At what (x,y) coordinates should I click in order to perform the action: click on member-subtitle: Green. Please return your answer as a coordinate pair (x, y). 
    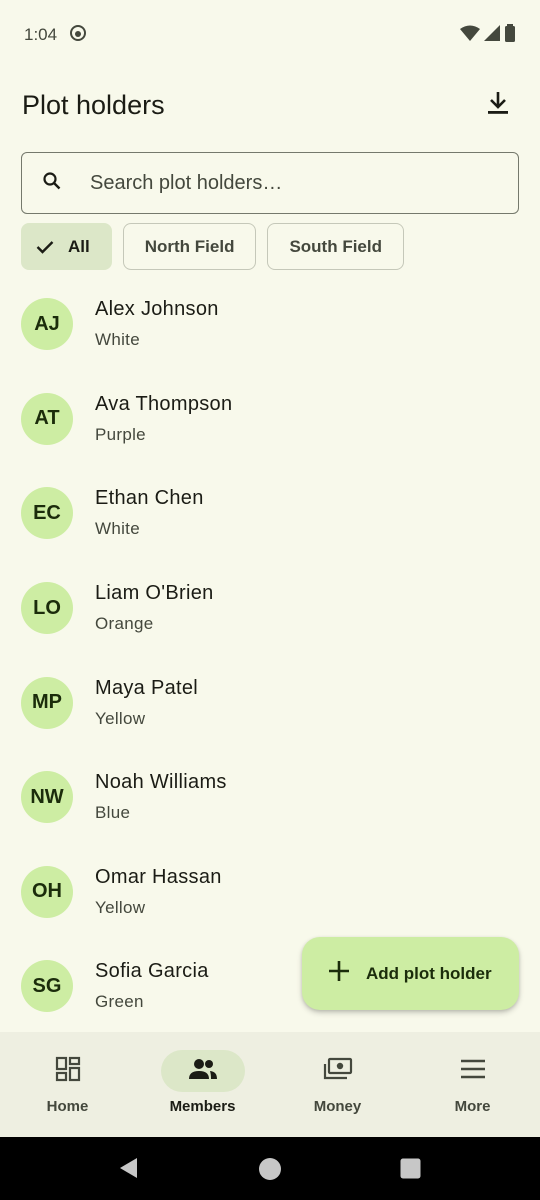
    Looking at the image, I should click on (119, 1002).